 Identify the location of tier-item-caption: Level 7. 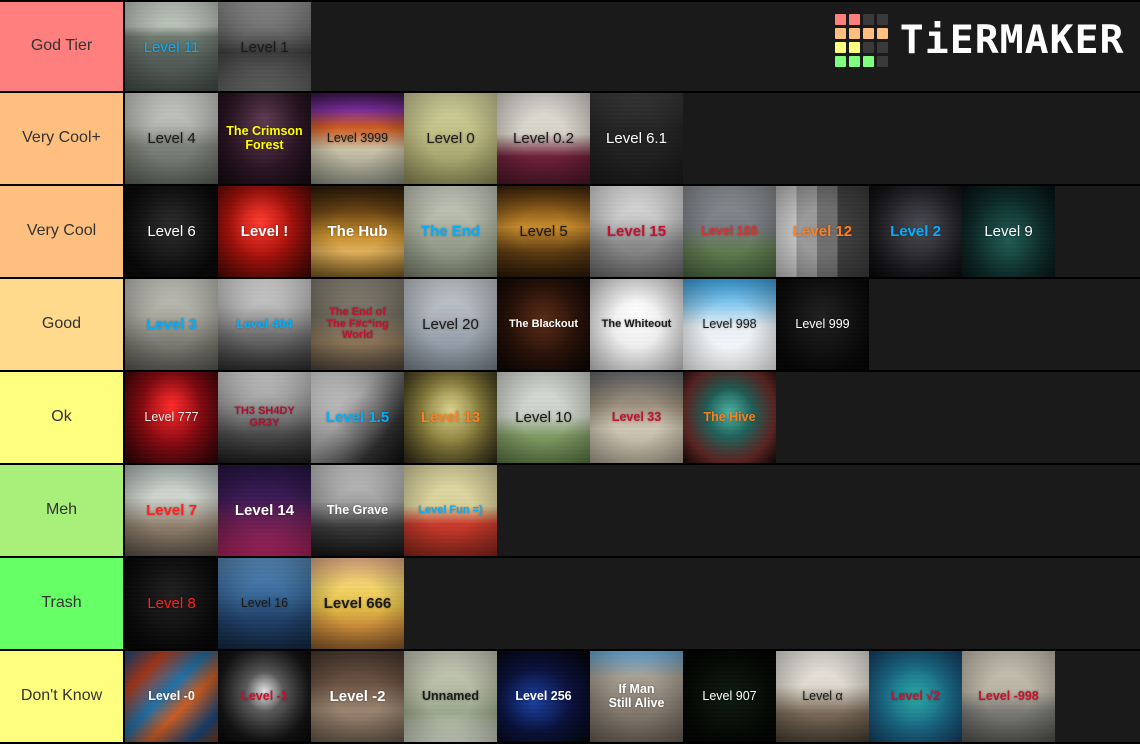
(171, 510).